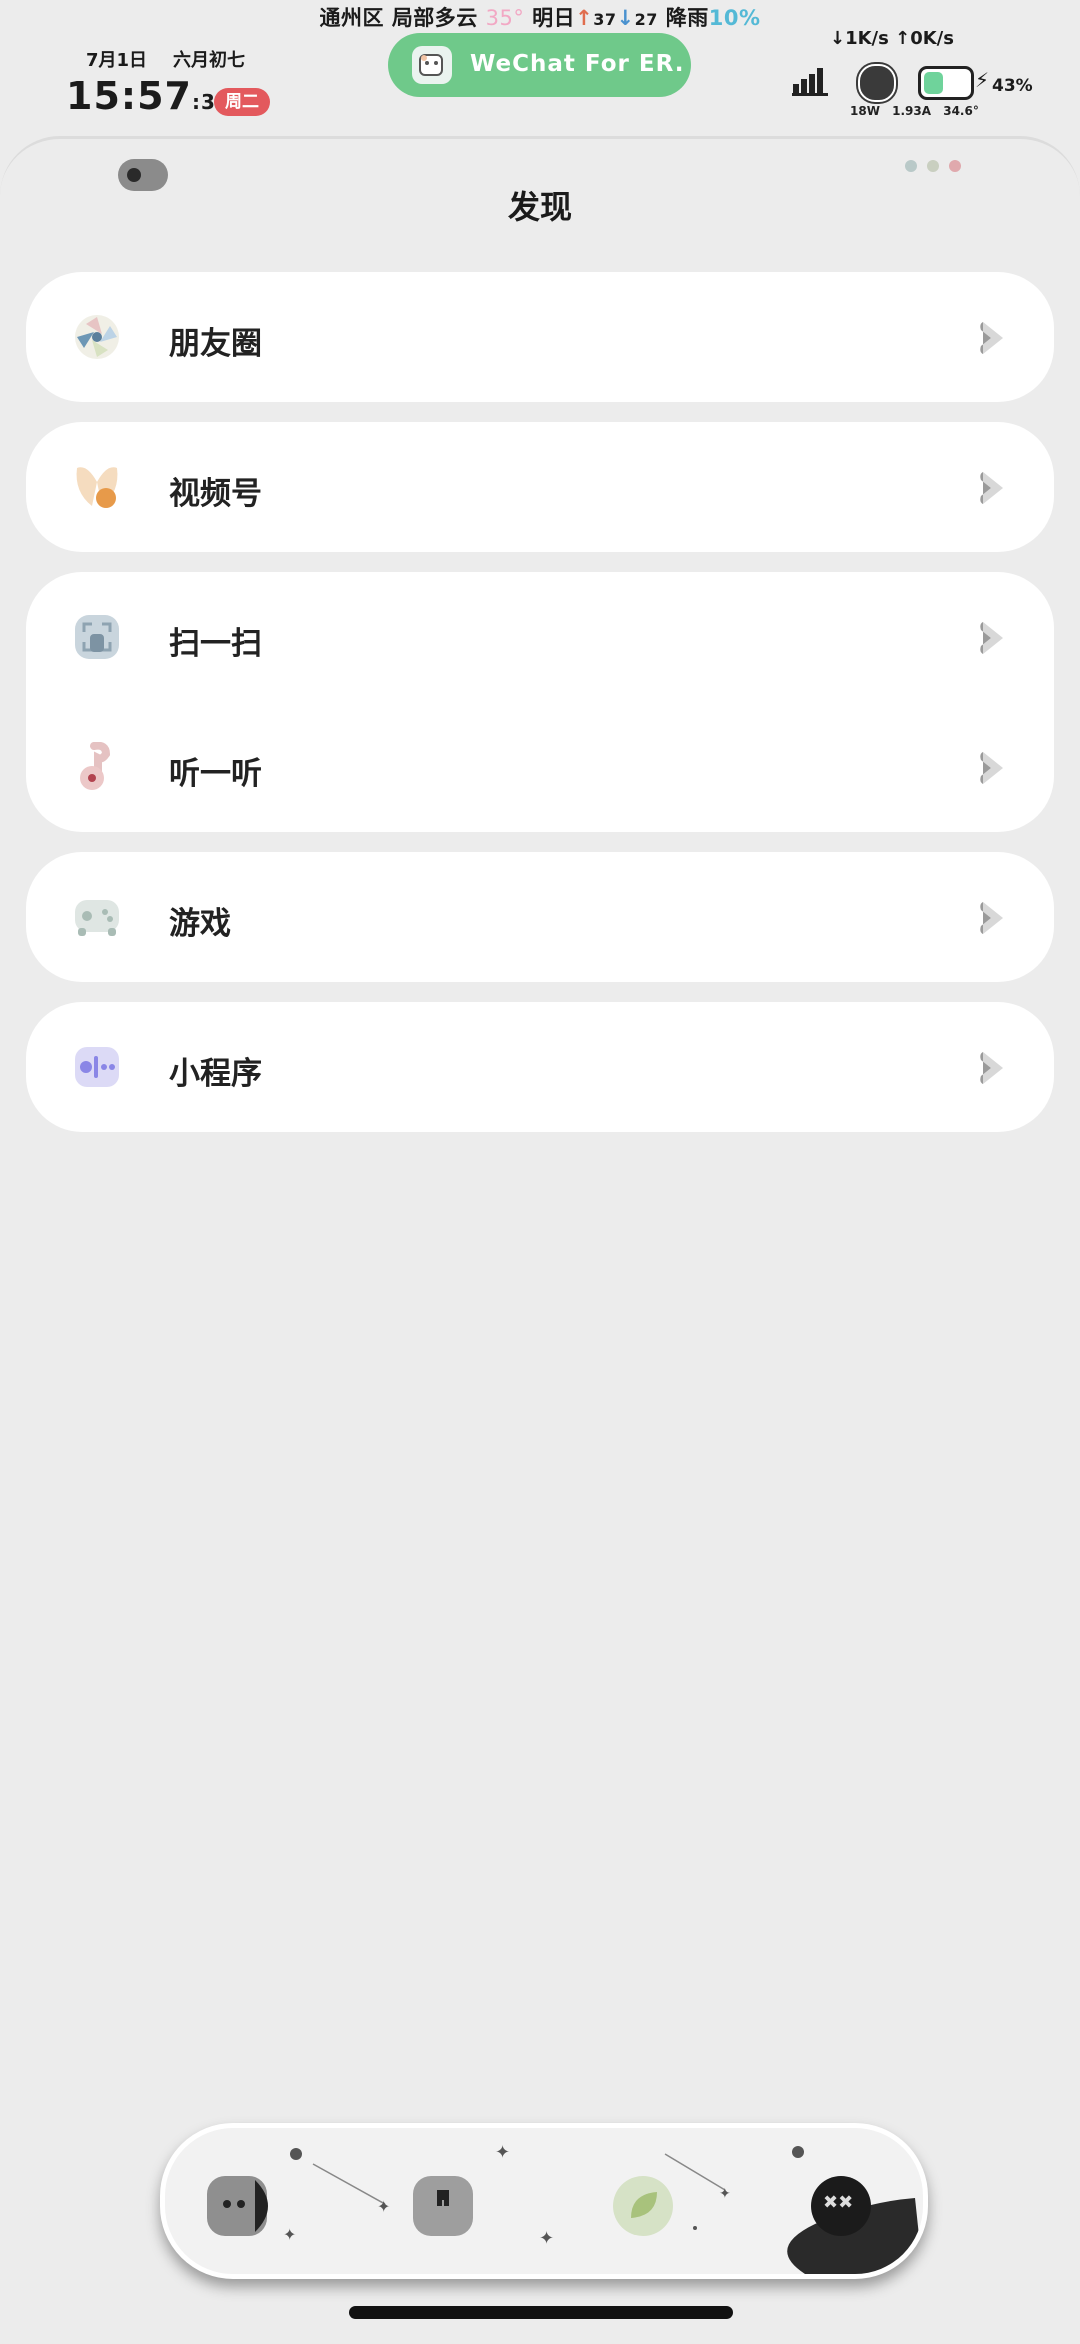 This screenshot has height=2344, width=1080. I want to click on page-title: 发现, so click(539, 207).